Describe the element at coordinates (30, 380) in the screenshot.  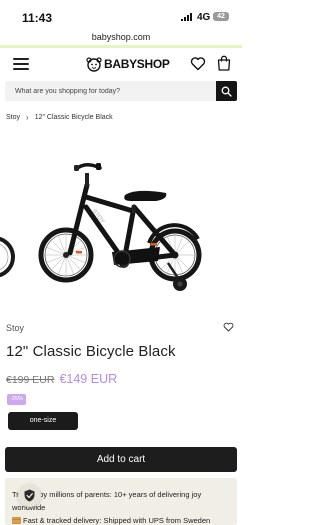
I see `original-price: €199 EUR` at that location.